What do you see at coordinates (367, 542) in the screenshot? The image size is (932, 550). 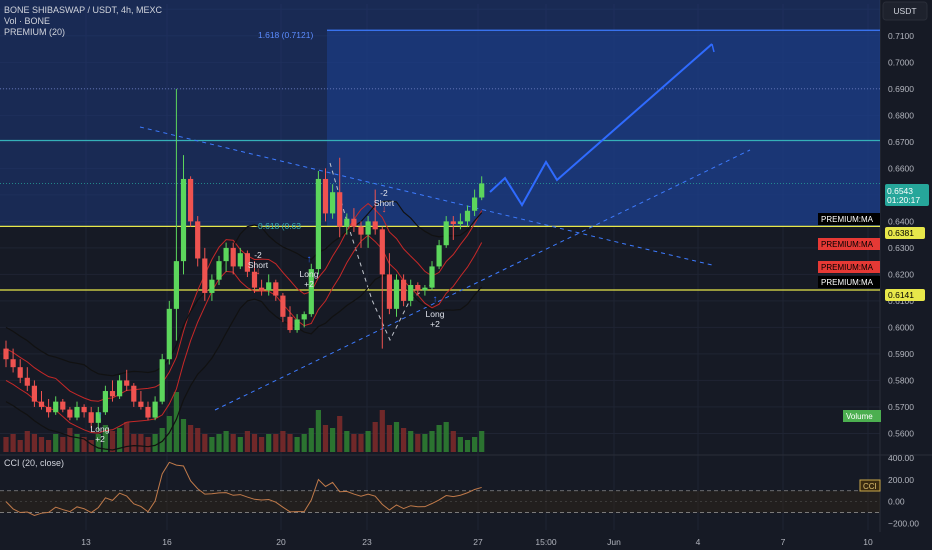 I see `time-tick-label: 23` at bounding box center [367, 542].